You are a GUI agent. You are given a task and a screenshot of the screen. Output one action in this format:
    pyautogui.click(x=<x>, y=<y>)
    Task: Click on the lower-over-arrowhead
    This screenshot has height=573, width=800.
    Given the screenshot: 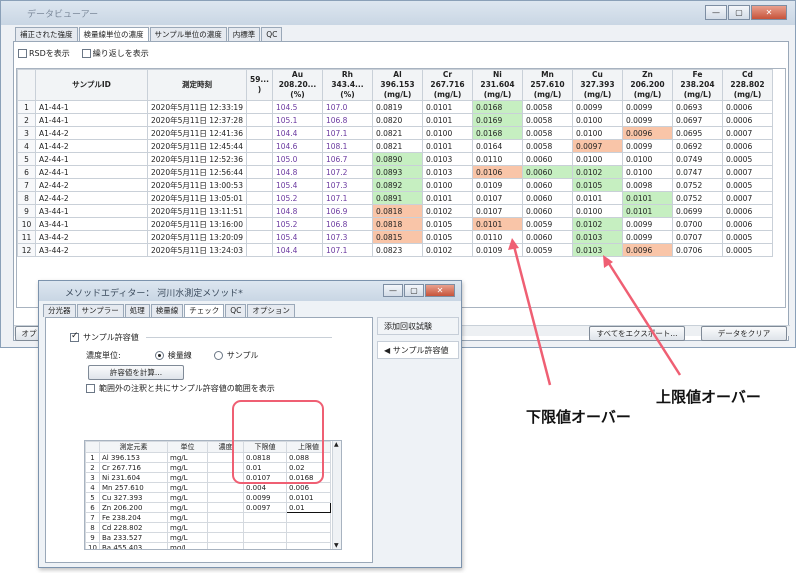 What is the action you would take?
    pyautogui.click(x=513, y=244)
    